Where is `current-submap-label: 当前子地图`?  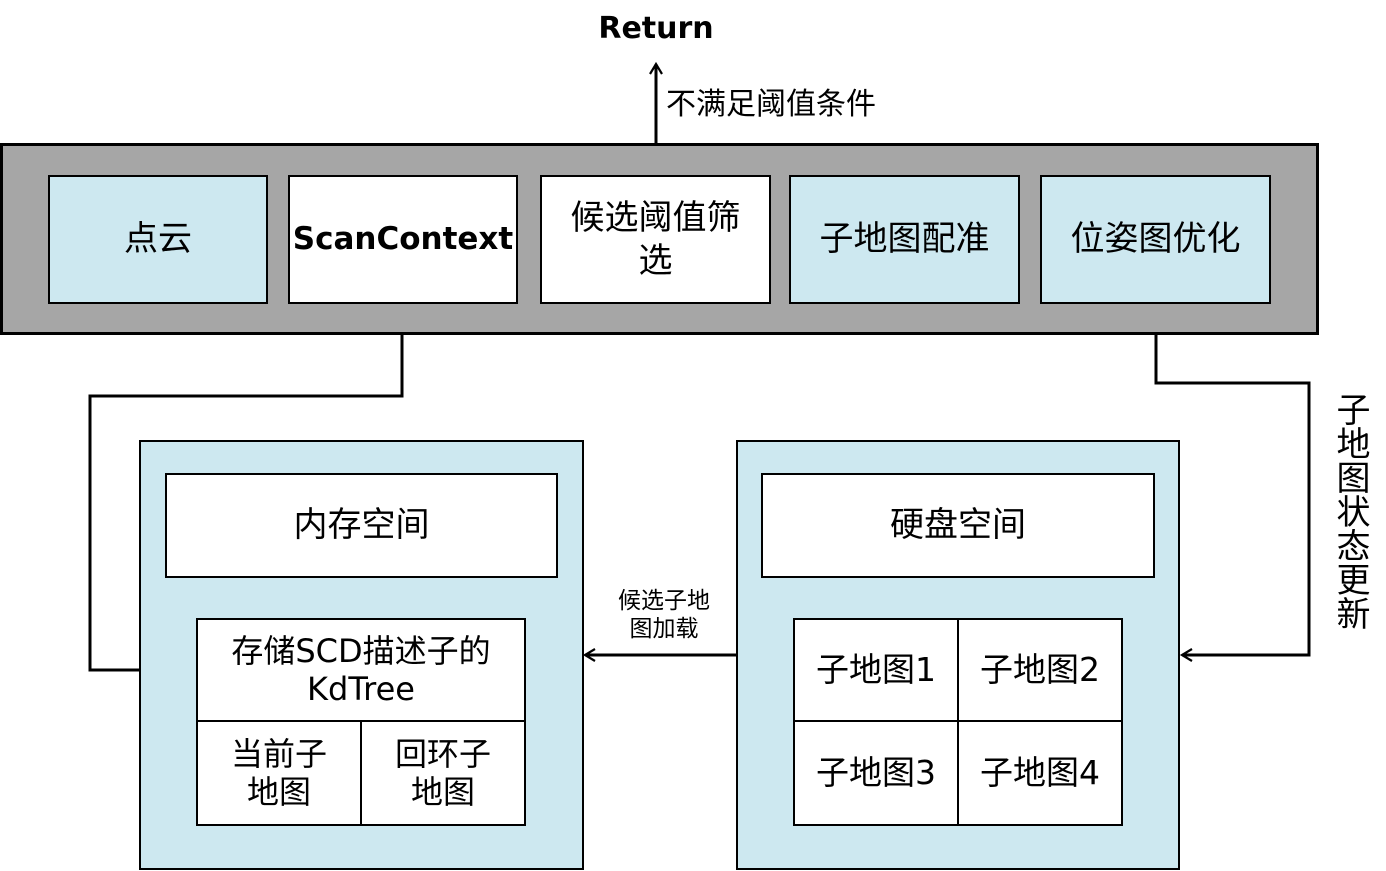 current-submap-label: 当前子地图 is located at coordinates (278, 772).